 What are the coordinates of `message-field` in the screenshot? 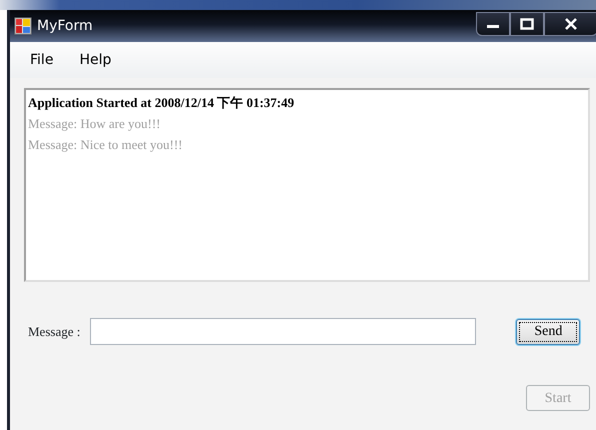 It's located at (283, 331).